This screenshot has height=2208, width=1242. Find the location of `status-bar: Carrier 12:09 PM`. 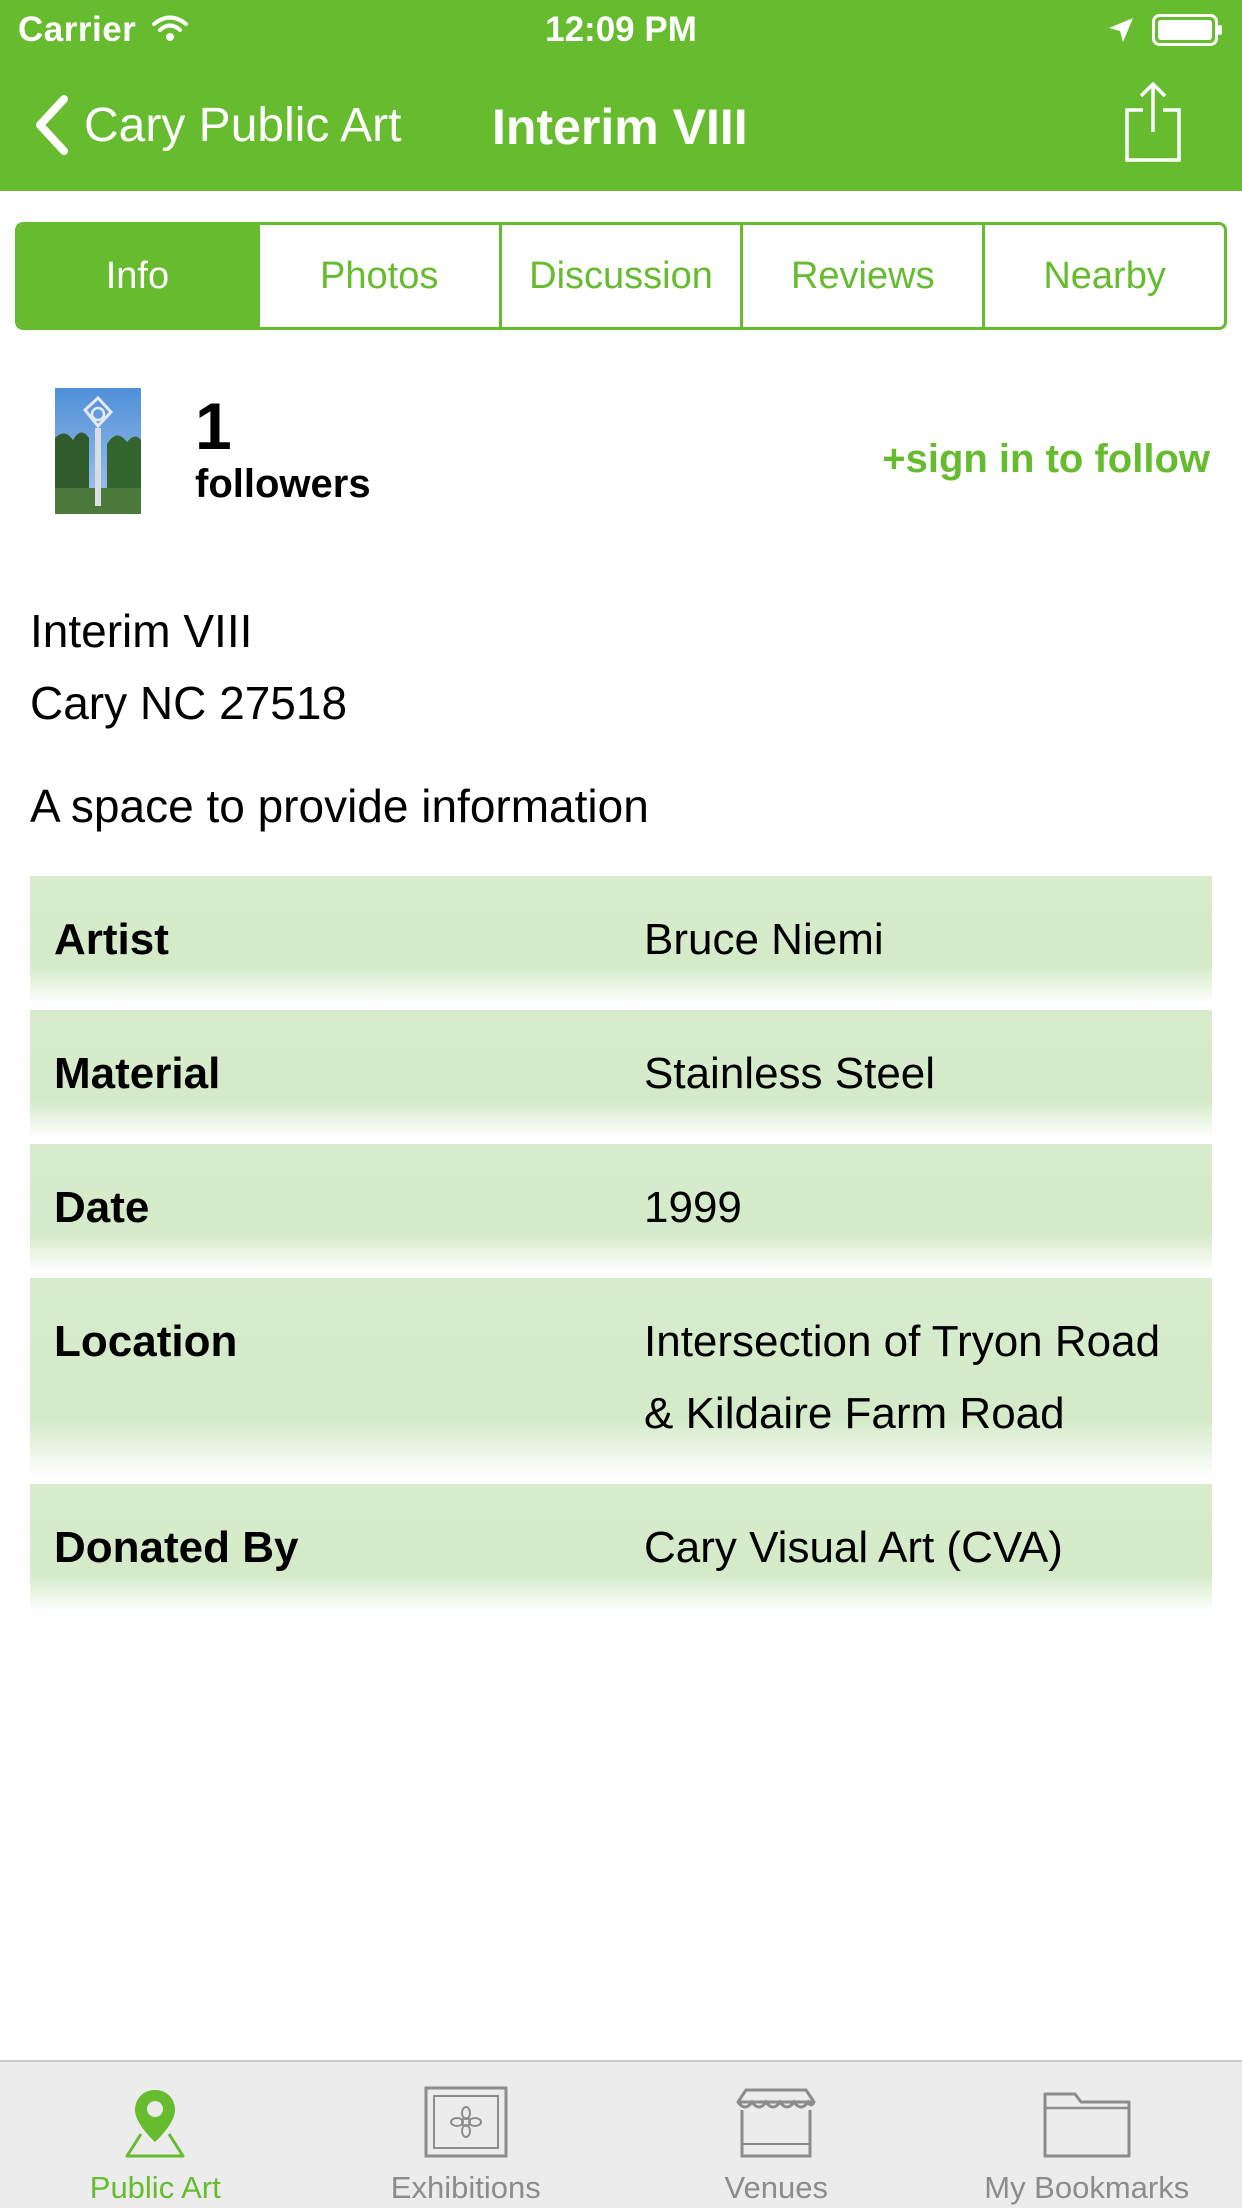

status-bar: Carrier 12:09 PM is located at coordinates (621, 30).